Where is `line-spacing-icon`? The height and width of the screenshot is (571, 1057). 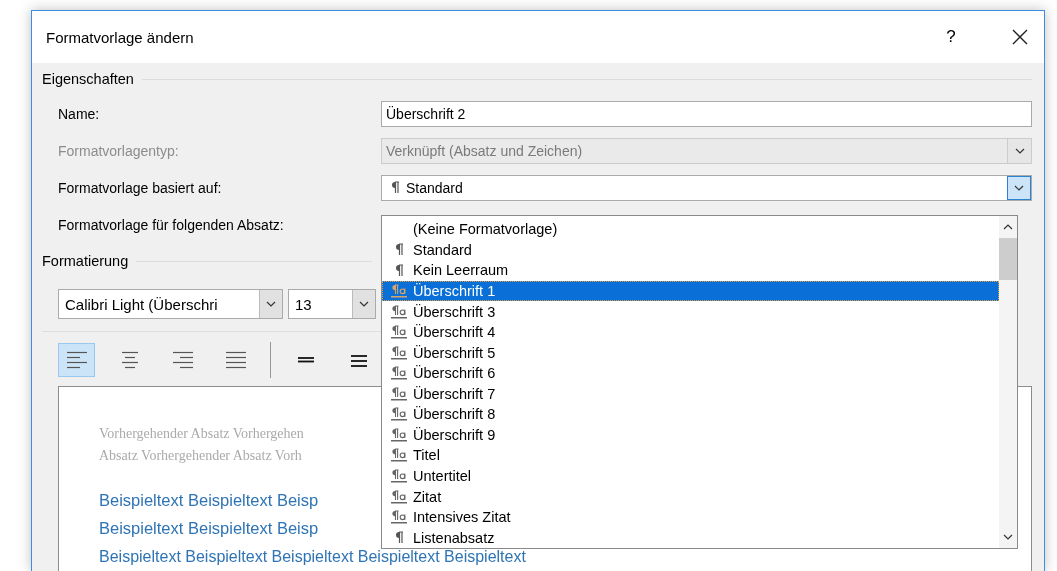 line-spacing-icon is located at coordinates (358, 360).